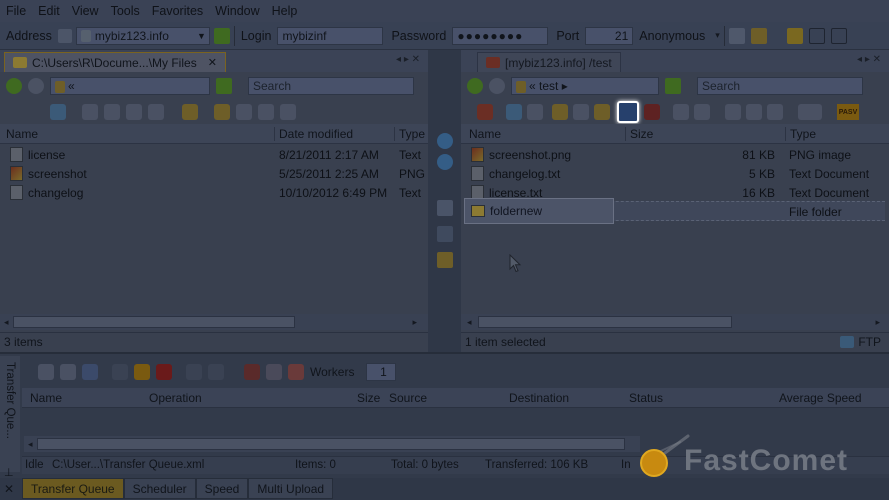 The width and height of the screenshot is (889, 500). Describe the element at coordinates (9, 472) in the screenshot. I see `pin-icon: ⊥` at that location.